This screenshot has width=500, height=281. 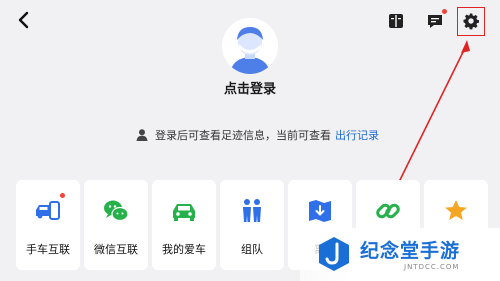 I want to click on feature-tile-phone-car: 手车互联, so click(x=48, y=225).